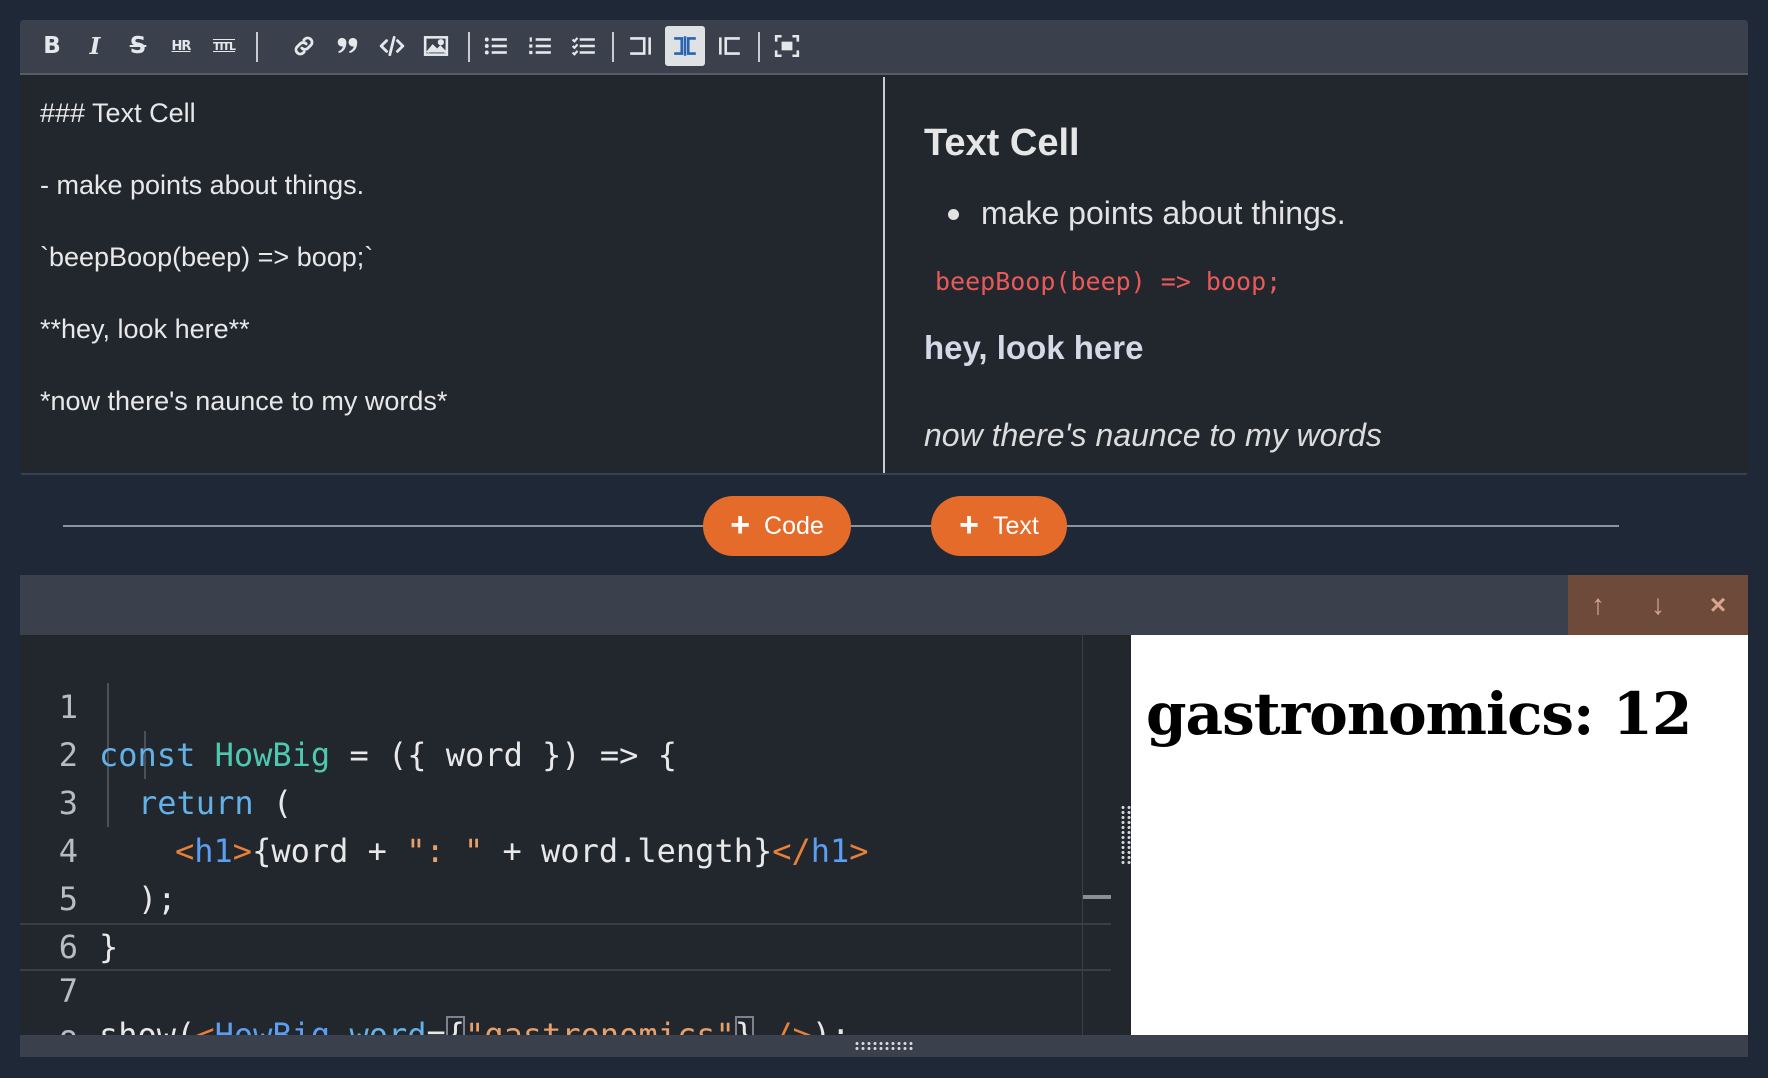  I want to click on split-view-icon, so click(685, 46).